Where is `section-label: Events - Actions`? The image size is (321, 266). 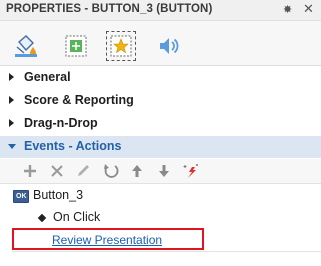 section-label: Events - Actions is located at coordinates (73, 146).